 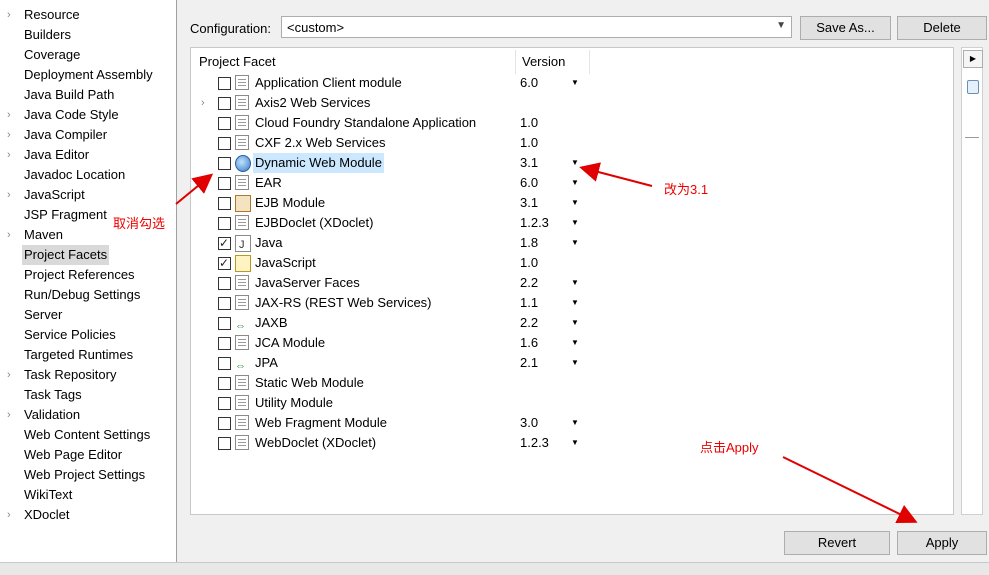 I want to click on sidebar-item: Run/Debug Settings, so click(x=87, y=295).